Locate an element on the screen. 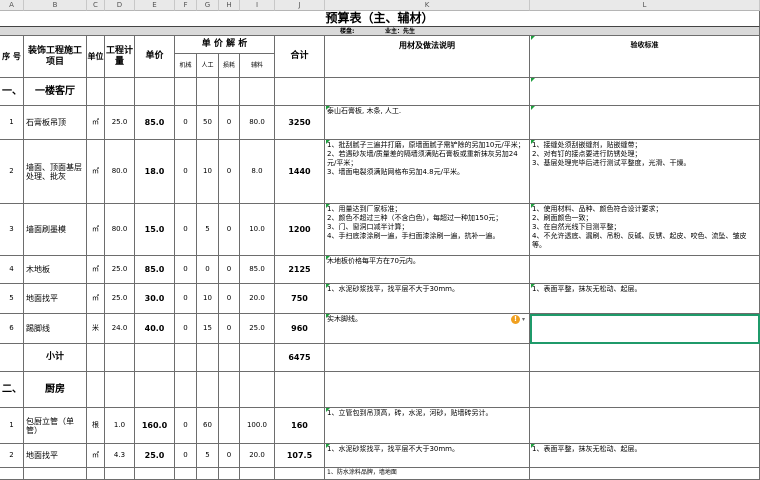  row-total: 3250 is located at coordinates (300, 123).